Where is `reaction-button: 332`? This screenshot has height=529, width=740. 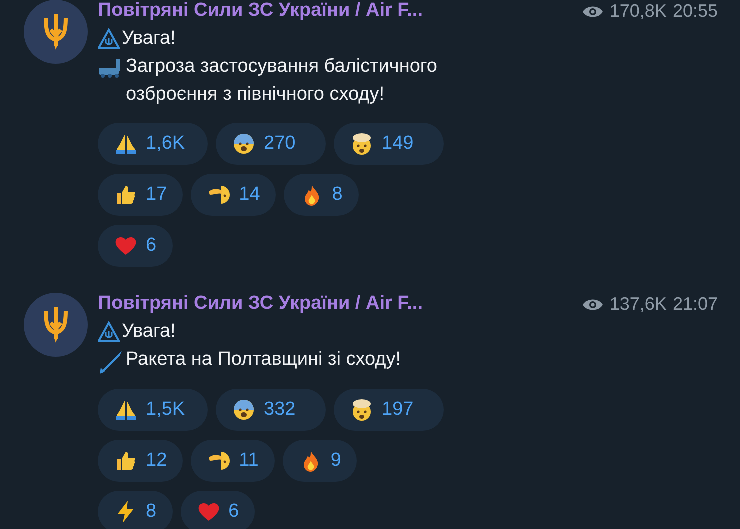 reaction-button: 332 is located at coordinates (271, 410).